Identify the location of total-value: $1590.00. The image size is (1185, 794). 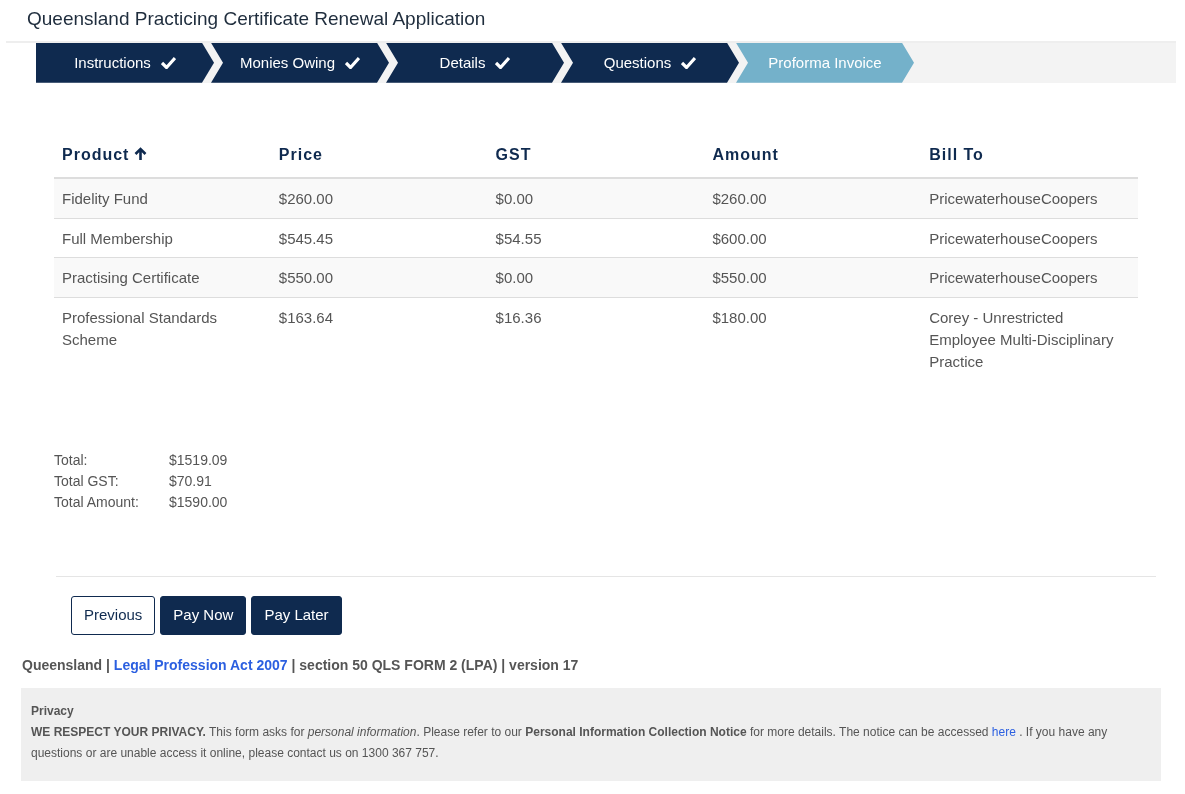
(199, 503).